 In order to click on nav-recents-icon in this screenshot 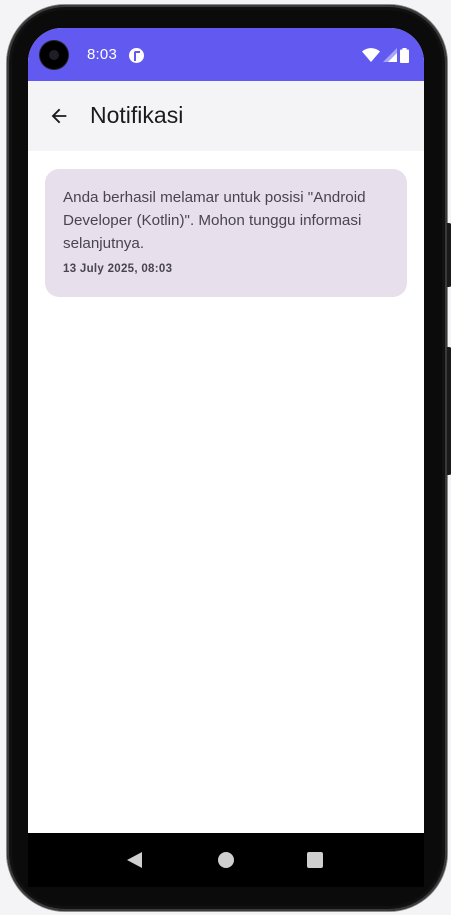, I will do `click(315, 860)`.